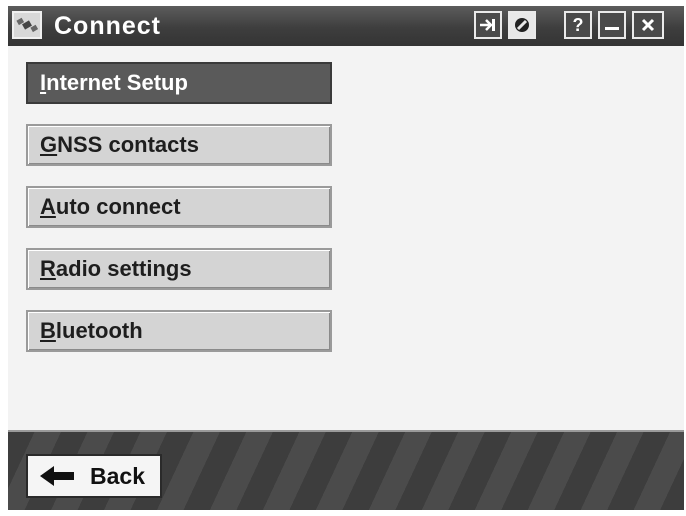 The width and height of the screenshot is (686, 516). What do you see at coordinates (118, 206) in the screenshot?
I see `menu-label: uto connect` at bounding box center [118, 206].